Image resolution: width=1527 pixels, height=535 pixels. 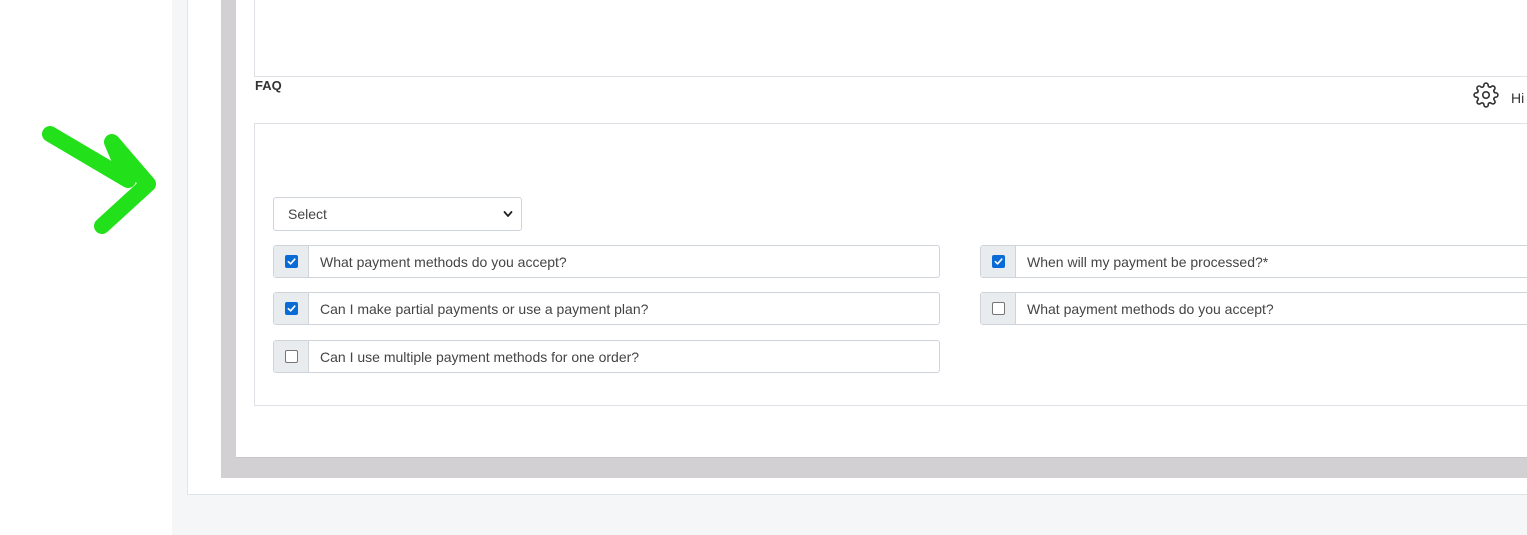 I want to click on select-value: Select, so click(x=307, y=214).